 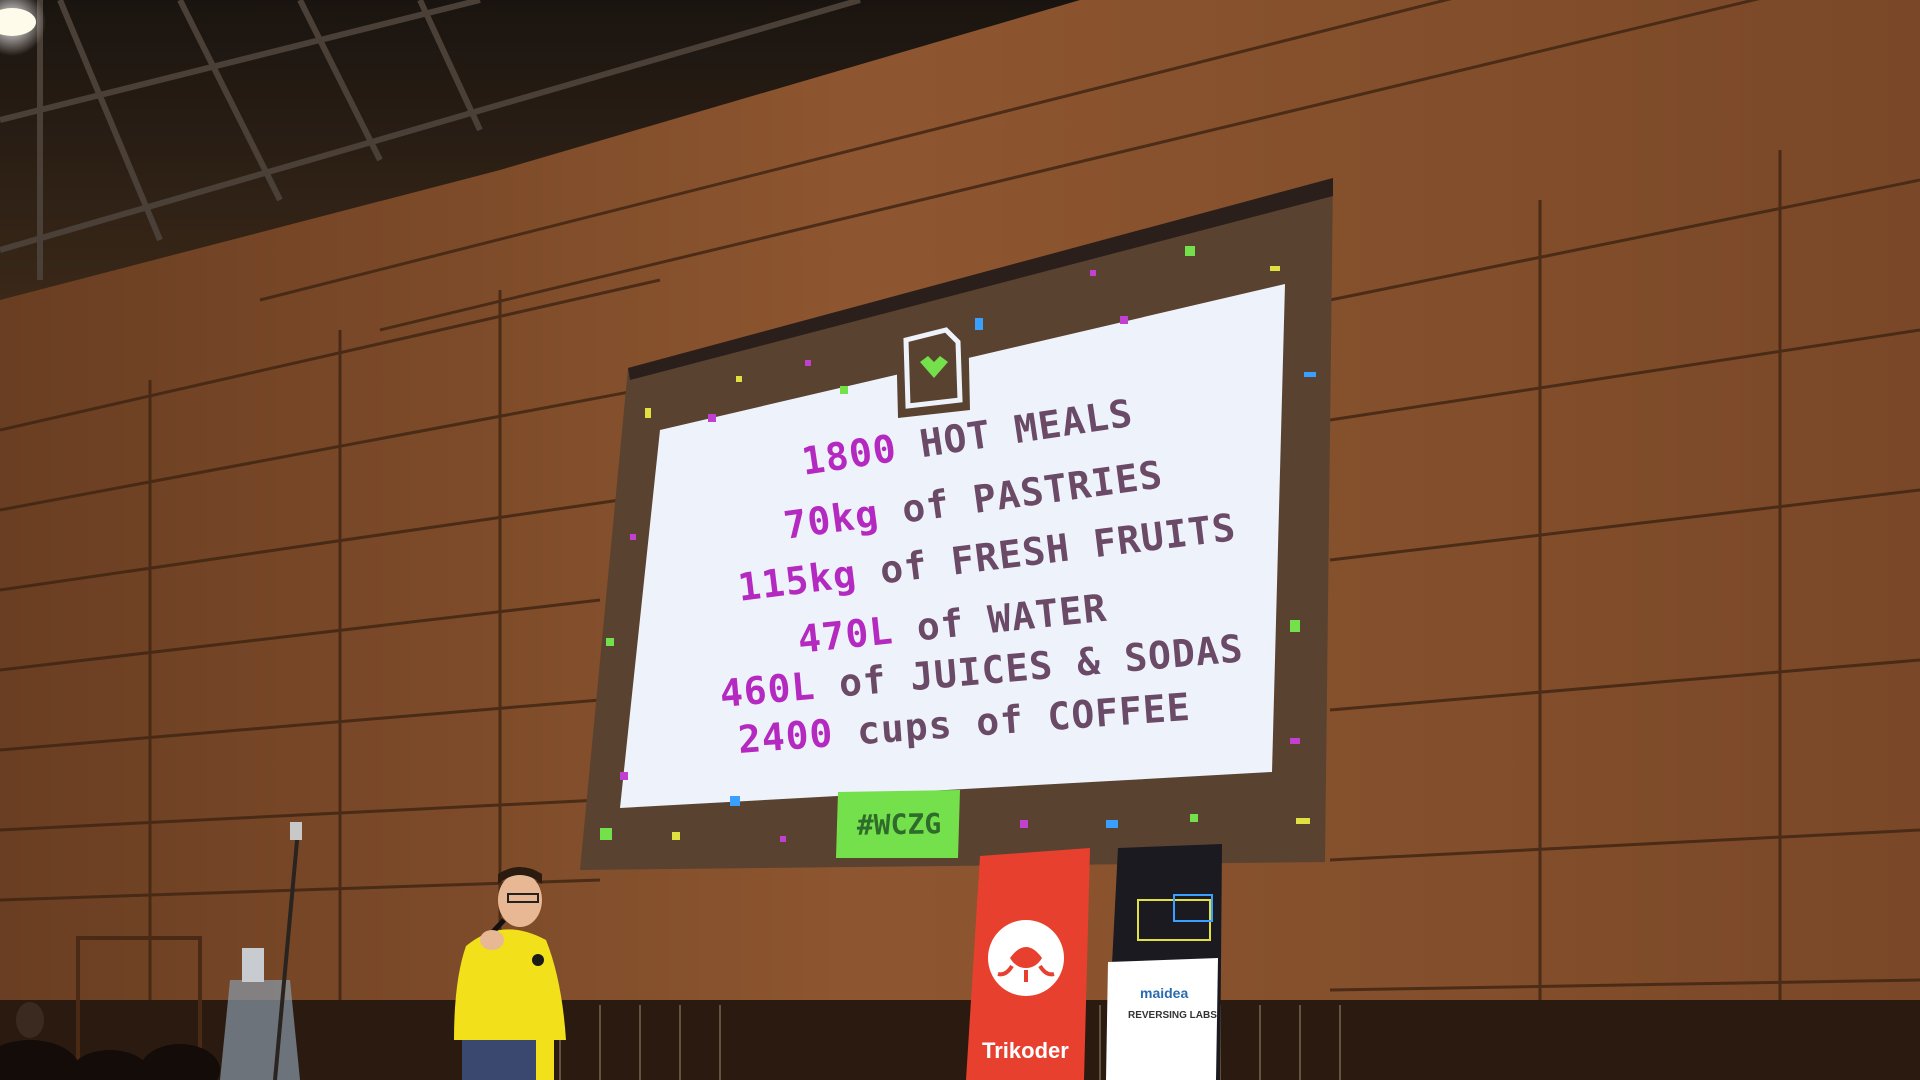 What do you see at coordinates (1164, 962) in the screenshot?
I see `sponsor-banner` at bounding box center [1164, 962].